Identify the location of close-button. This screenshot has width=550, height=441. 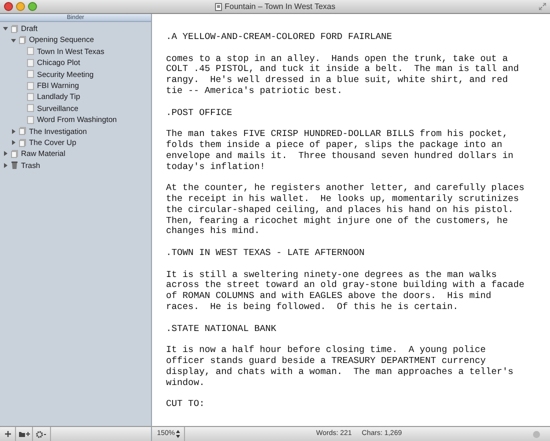
(8, 6).